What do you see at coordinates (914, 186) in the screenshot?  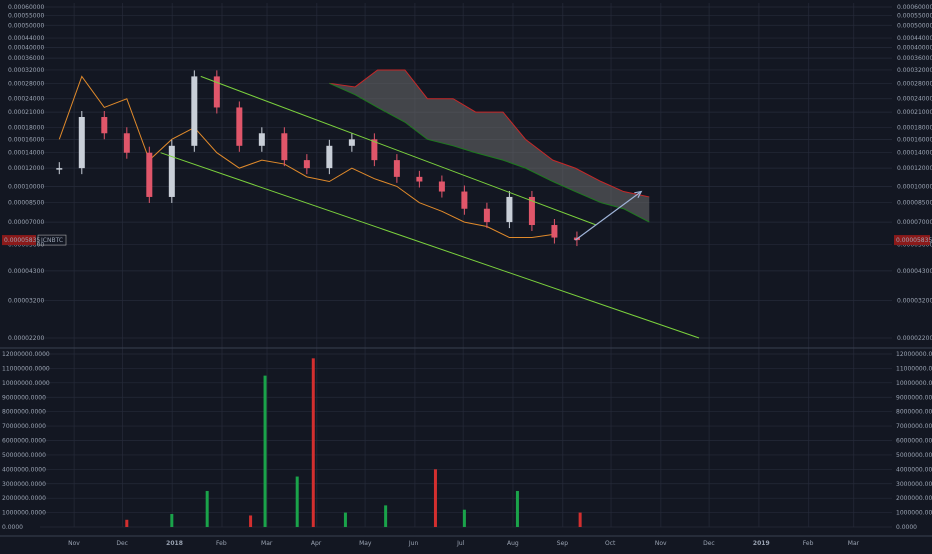 I see `price-tick-label-right: 0.00010000` at bounding box center [914, 186].